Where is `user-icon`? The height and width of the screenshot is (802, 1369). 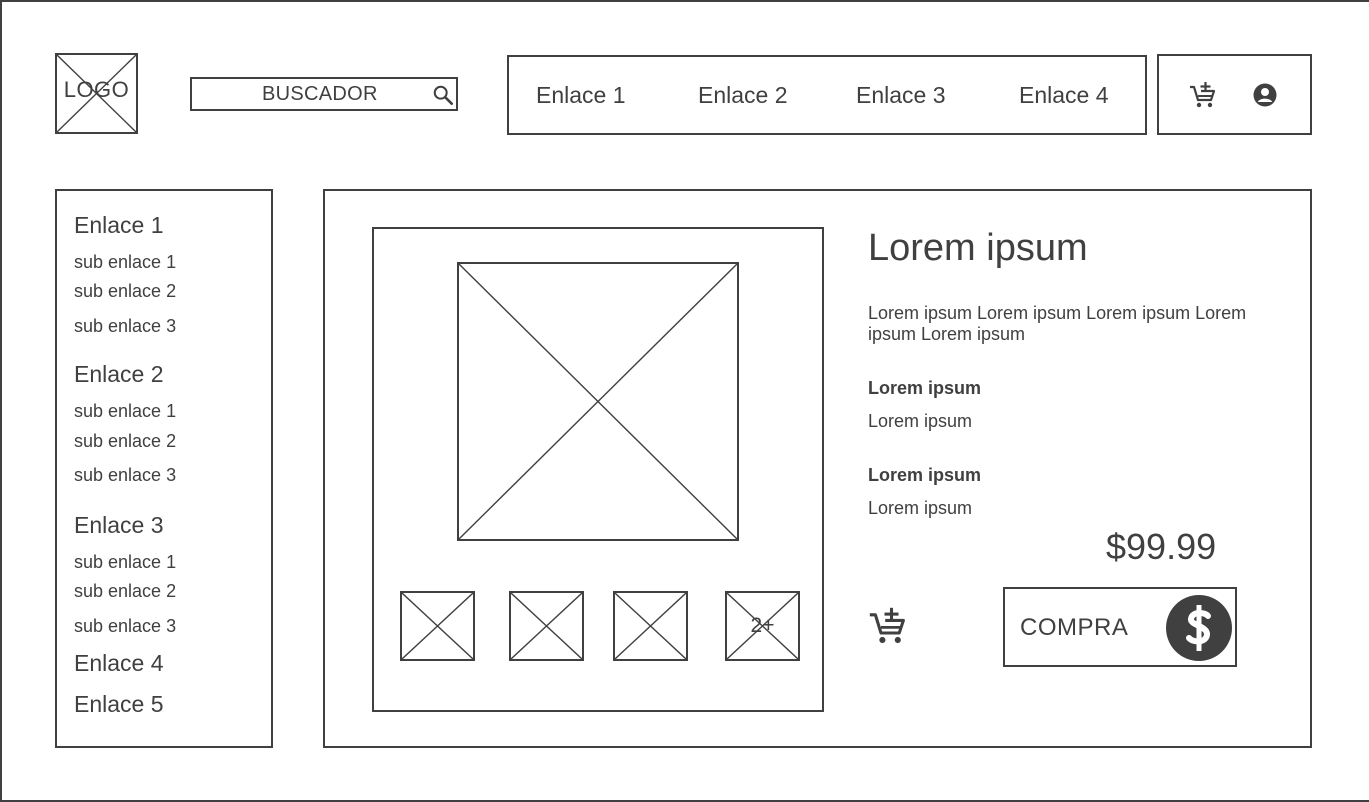 user-icon is located at coordinates (1265, 95).